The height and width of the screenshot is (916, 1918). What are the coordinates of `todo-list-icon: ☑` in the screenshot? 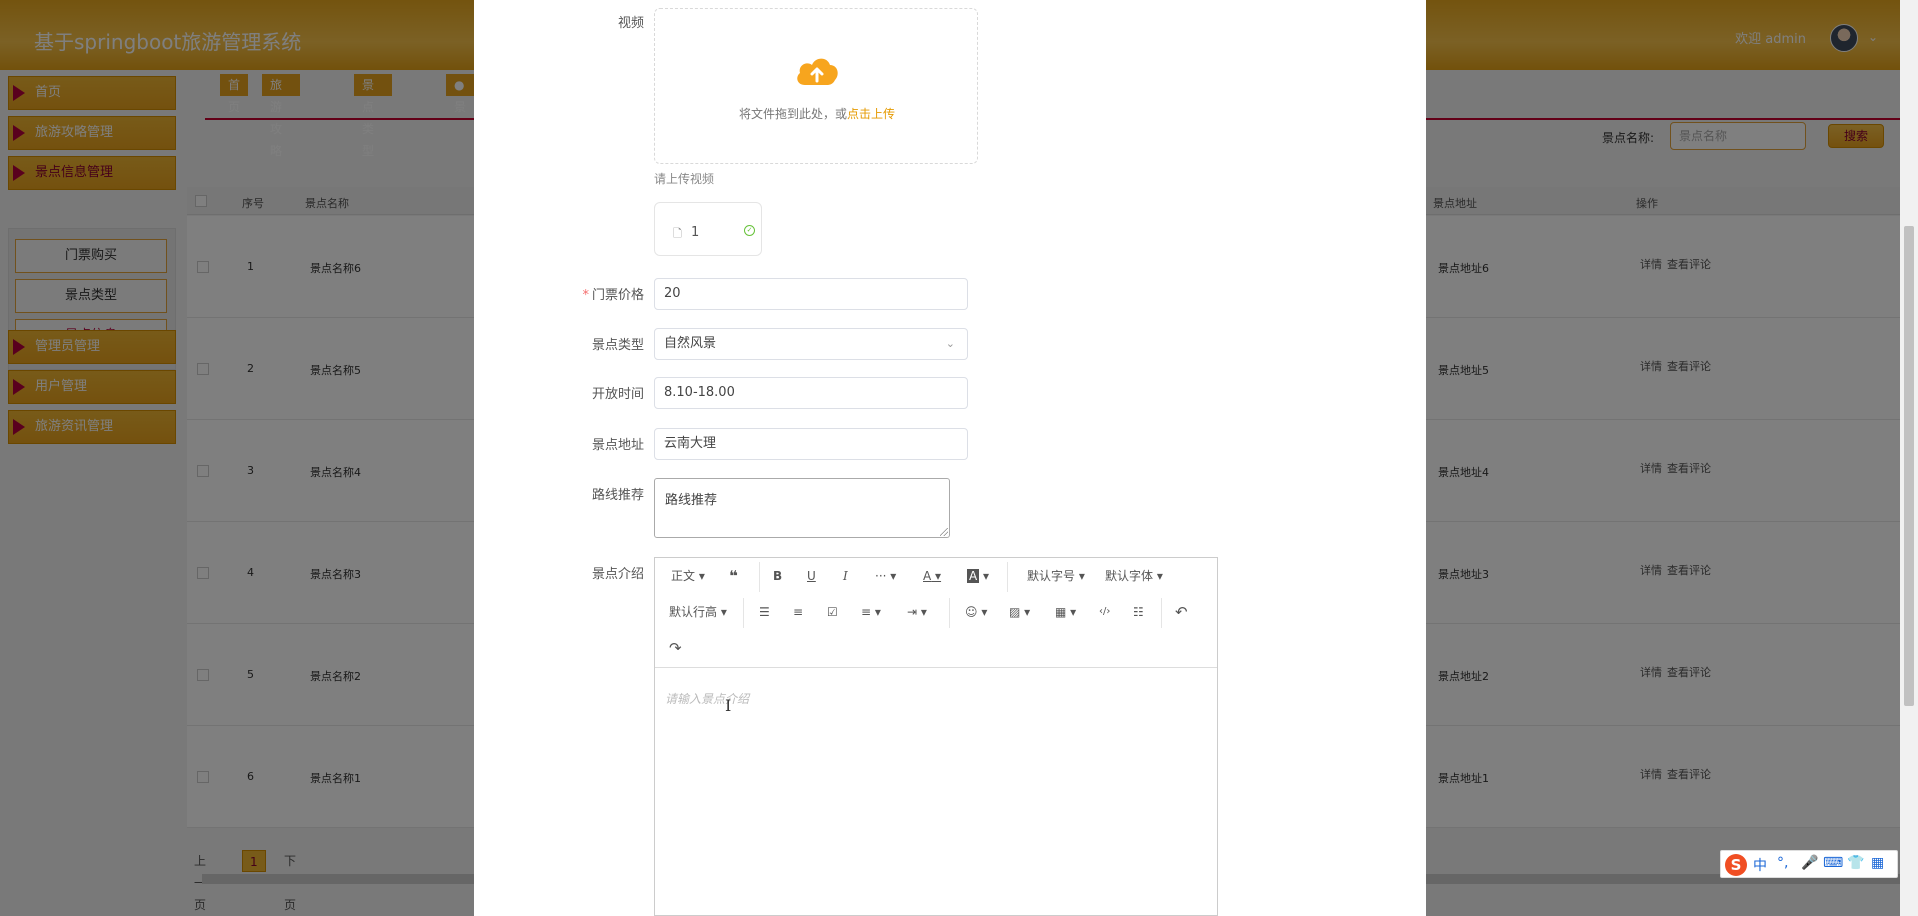 It's located at (832, 612).